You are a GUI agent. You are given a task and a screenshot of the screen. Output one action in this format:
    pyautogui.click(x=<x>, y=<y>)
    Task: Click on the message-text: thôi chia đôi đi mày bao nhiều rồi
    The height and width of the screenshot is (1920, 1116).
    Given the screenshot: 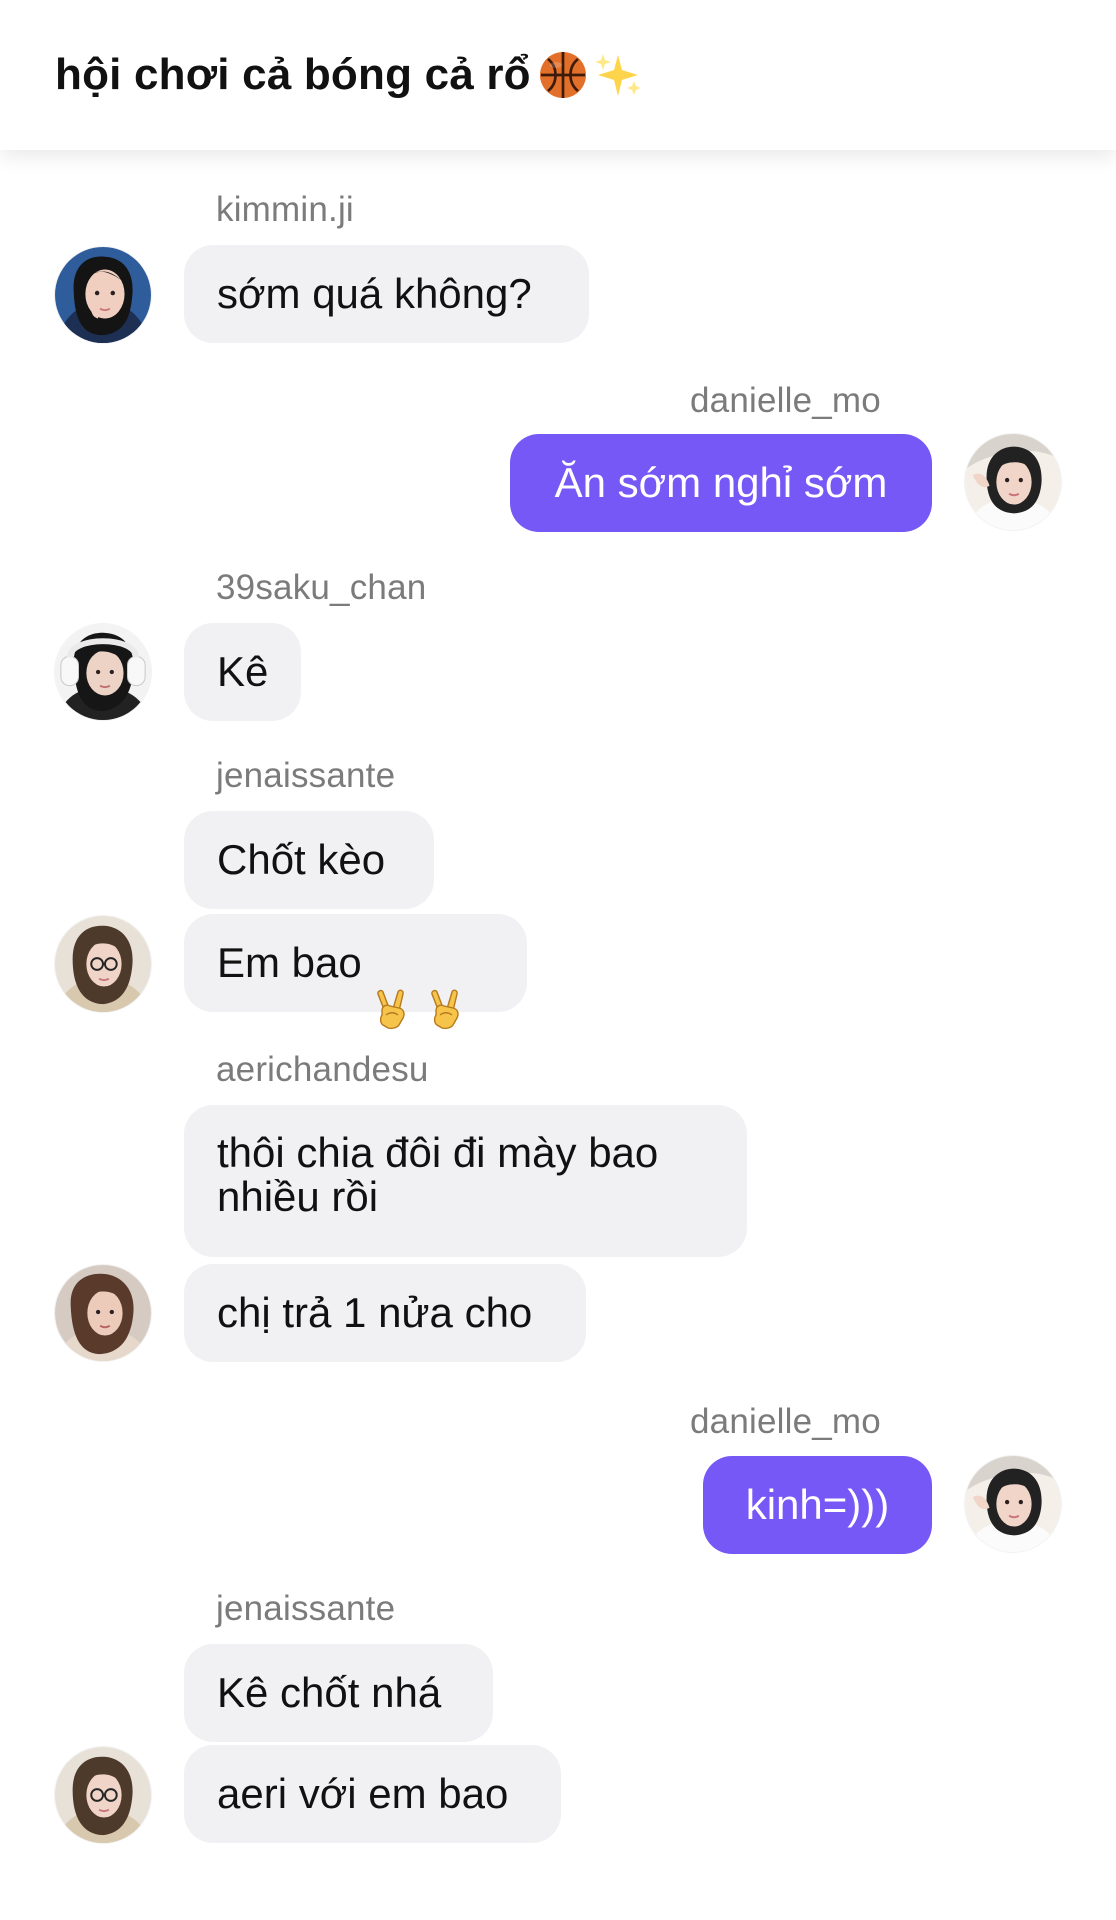 What is the action you would take?
    pyautogui.click(x=438, y=1175)
    